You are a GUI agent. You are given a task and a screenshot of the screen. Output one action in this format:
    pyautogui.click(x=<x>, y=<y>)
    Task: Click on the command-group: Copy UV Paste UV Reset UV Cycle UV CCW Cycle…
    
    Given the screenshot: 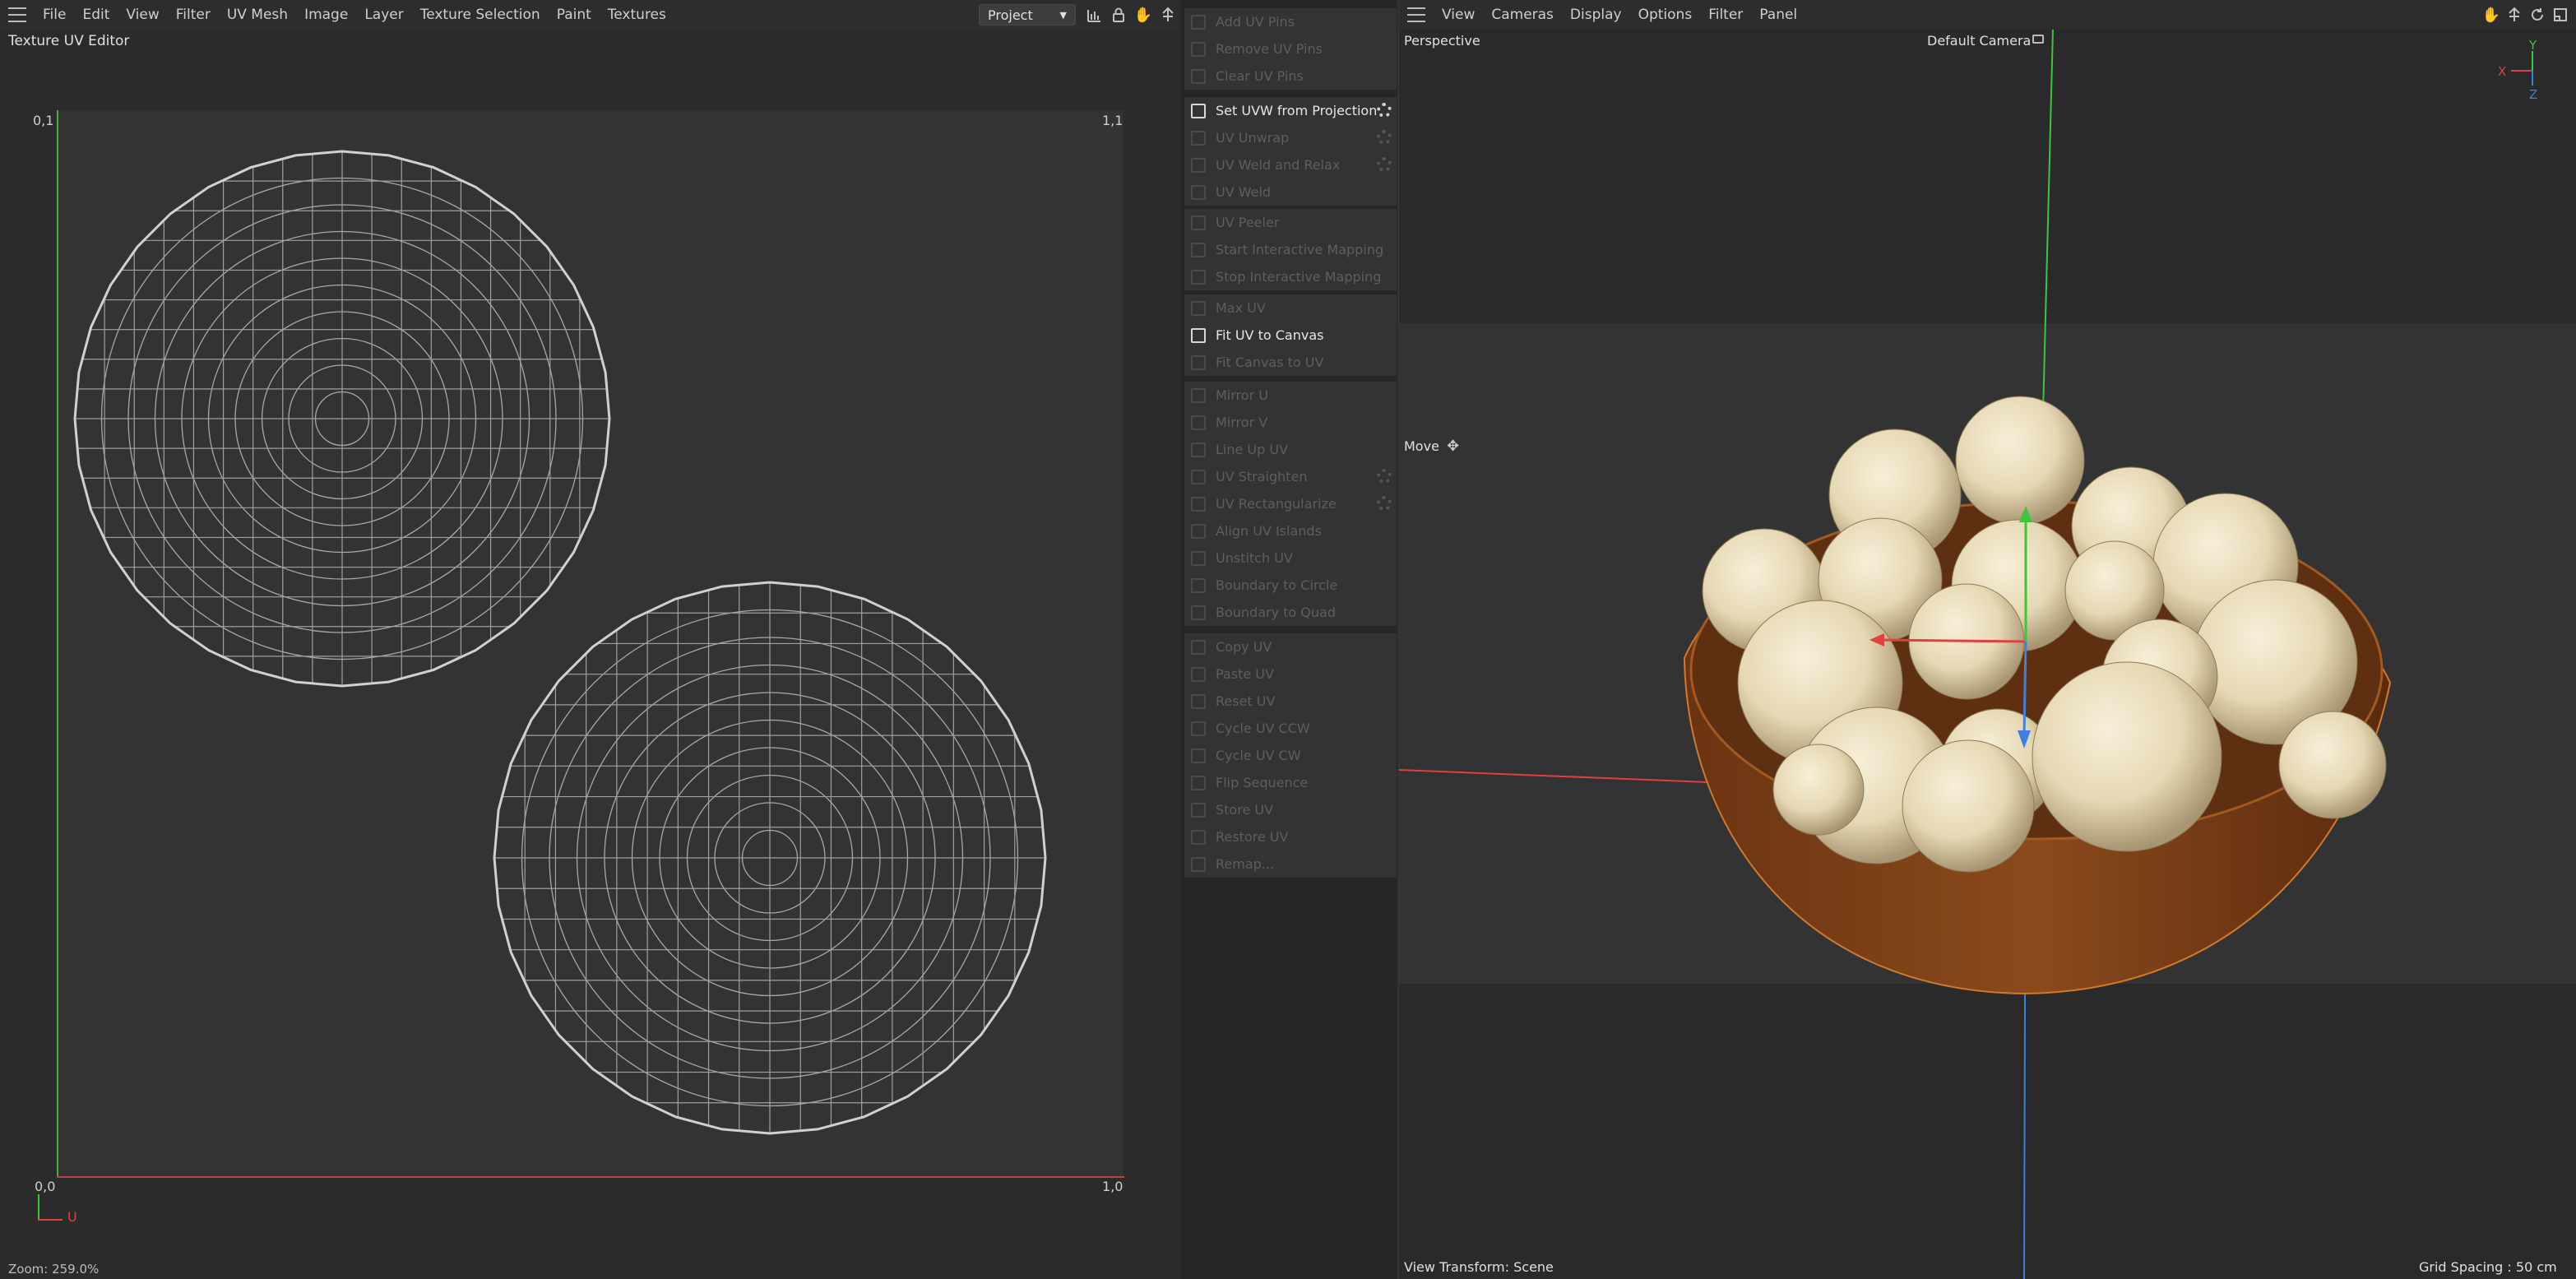 What is the action you would take?
    pyautogui.click(x=1291, y=756)
    